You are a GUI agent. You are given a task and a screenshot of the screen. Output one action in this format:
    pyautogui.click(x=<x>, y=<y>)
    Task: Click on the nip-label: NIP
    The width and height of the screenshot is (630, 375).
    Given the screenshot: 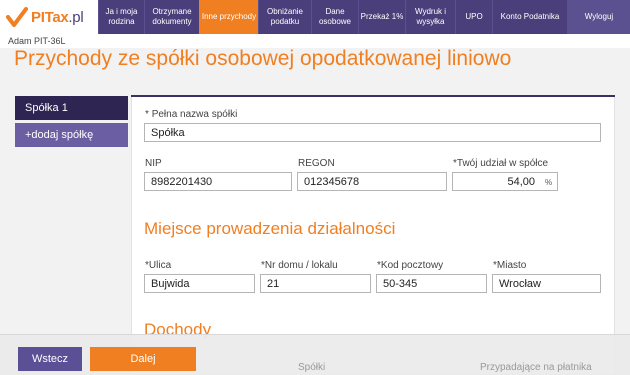 What is the action you would take?
    pyautogui.click(x=153, y=163)
    